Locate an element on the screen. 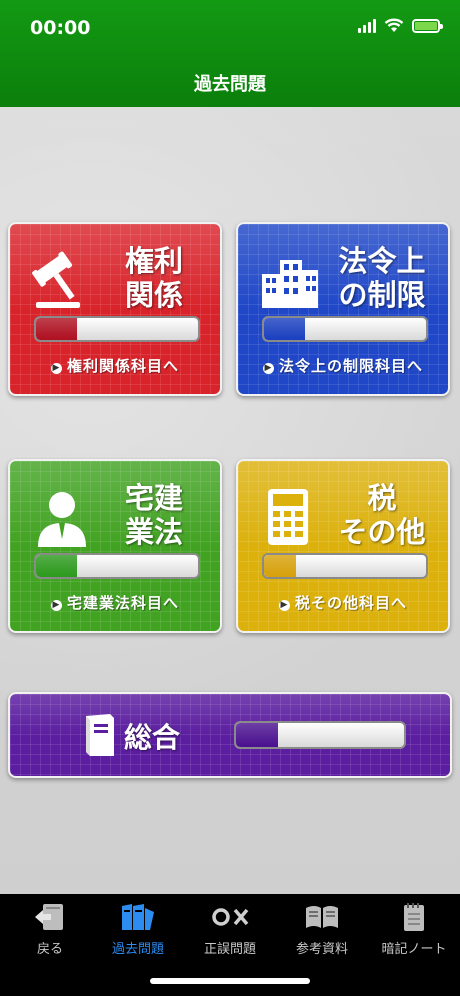  tab-label: 正誤問題 is located at coordinates (229, 949).